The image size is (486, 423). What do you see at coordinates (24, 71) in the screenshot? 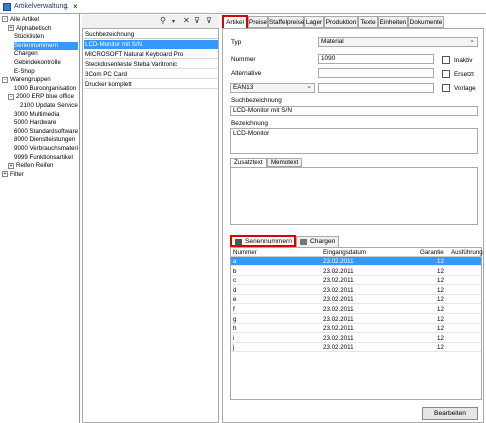
I see `tree-item-label: E-Shop` at bounding box center [24, 71].